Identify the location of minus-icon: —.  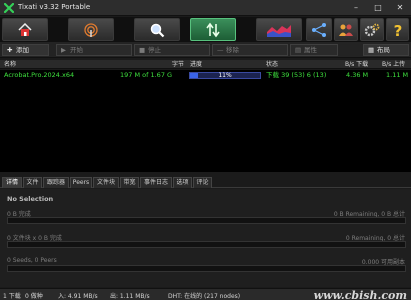
(220, 50).